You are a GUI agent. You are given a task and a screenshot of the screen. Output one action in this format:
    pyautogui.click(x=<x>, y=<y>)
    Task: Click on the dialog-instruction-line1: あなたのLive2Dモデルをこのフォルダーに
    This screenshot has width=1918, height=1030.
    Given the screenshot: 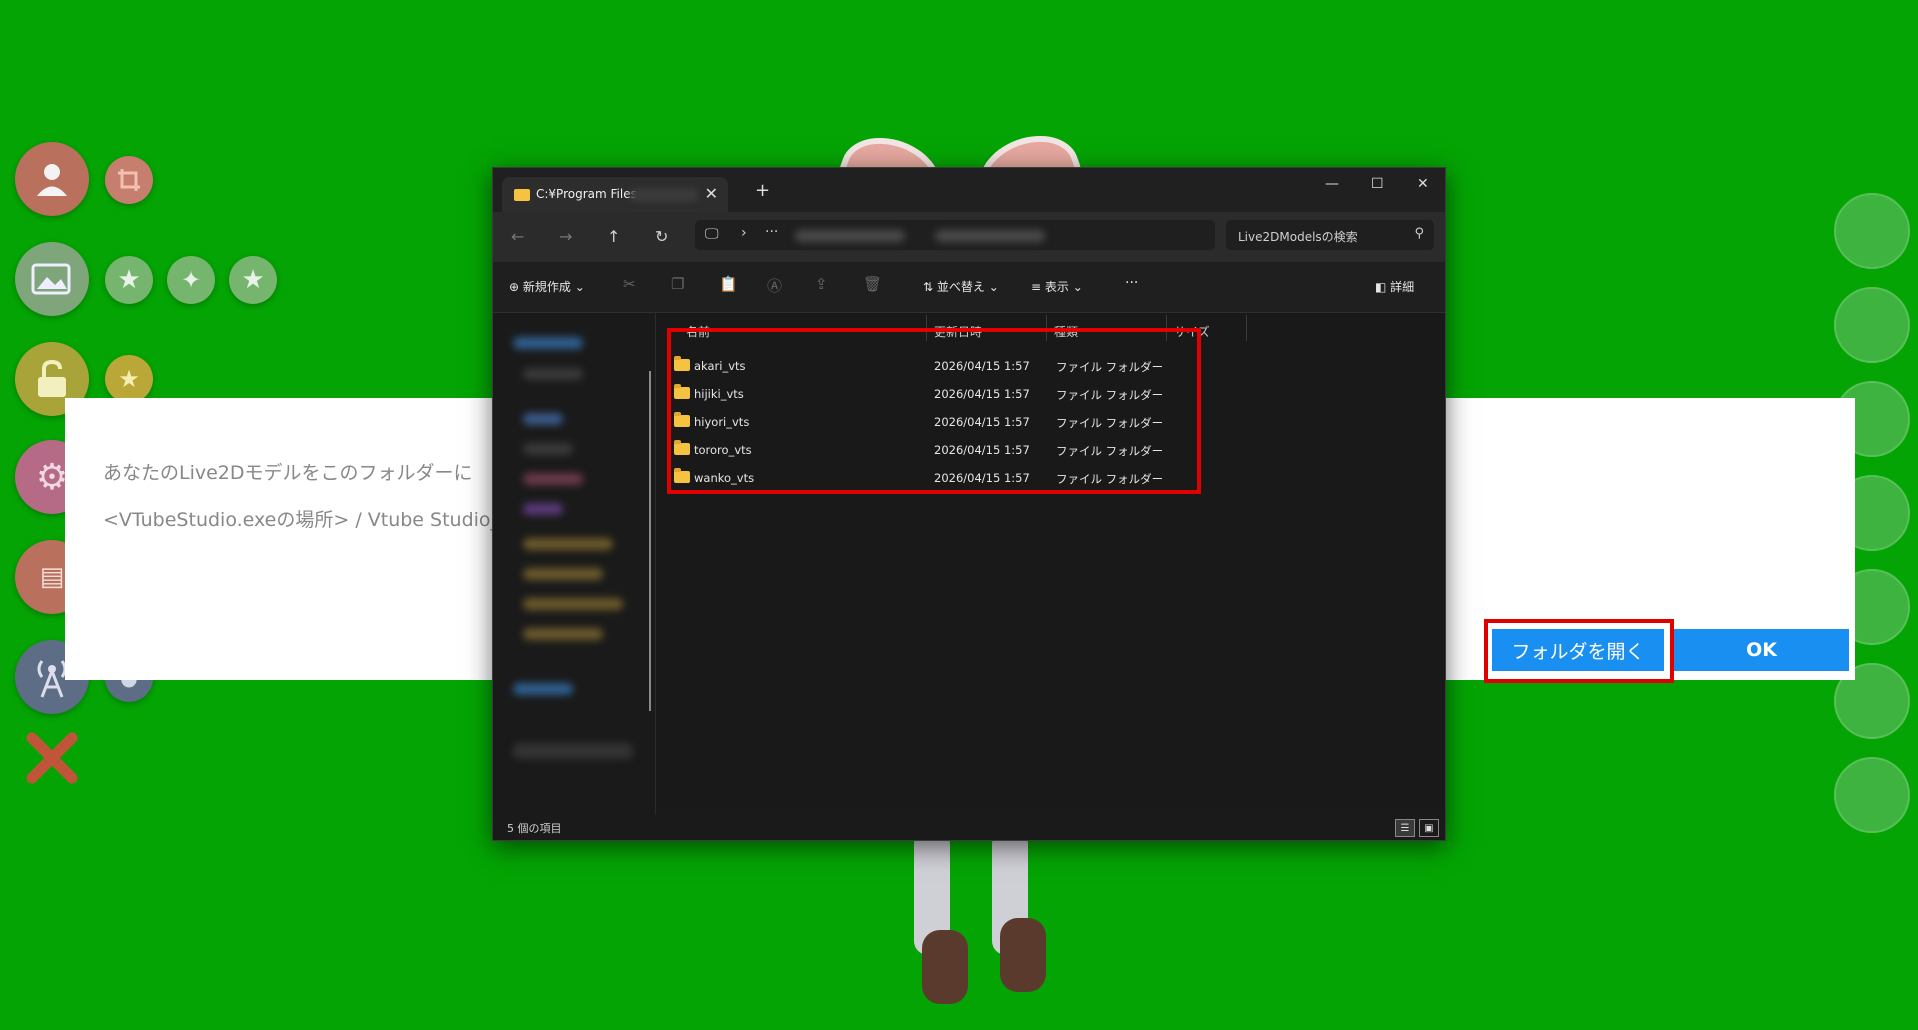 What is the action you would take?
    pyautogui.click(x=288, y=473)
    